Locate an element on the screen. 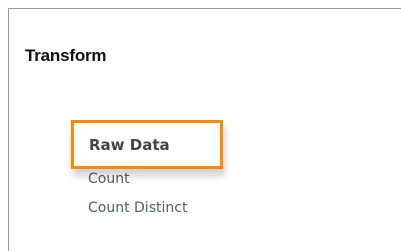 Image resolution: width=401 pixels, height=251 pixels. option-count: Count is located at coordinates (109, 177).